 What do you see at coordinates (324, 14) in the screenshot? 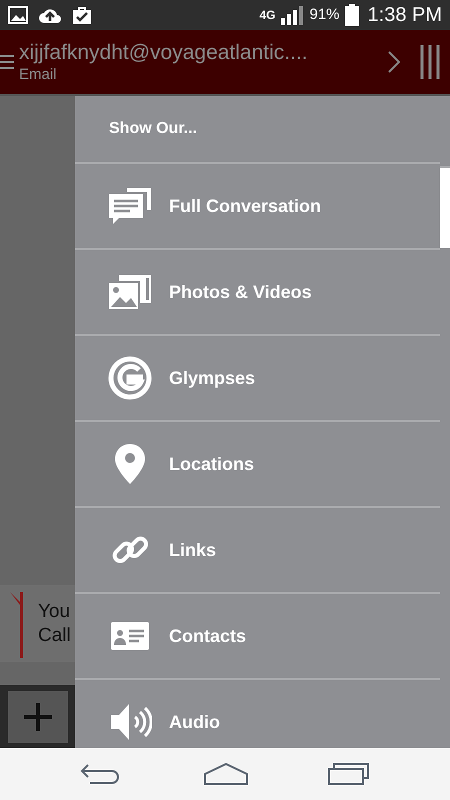
I see `battery-percent: 91%` at bounding box center [324, 14].